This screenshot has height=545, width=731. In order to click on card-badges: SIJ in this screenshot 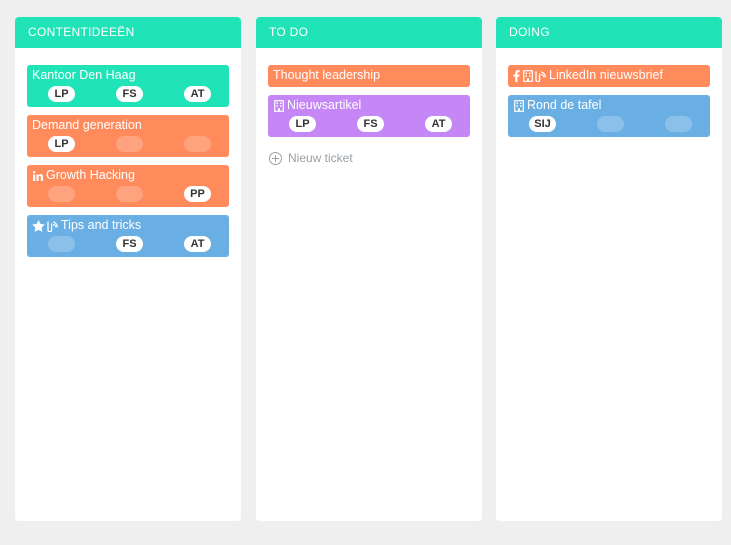, I will do `click(609, 123)`.